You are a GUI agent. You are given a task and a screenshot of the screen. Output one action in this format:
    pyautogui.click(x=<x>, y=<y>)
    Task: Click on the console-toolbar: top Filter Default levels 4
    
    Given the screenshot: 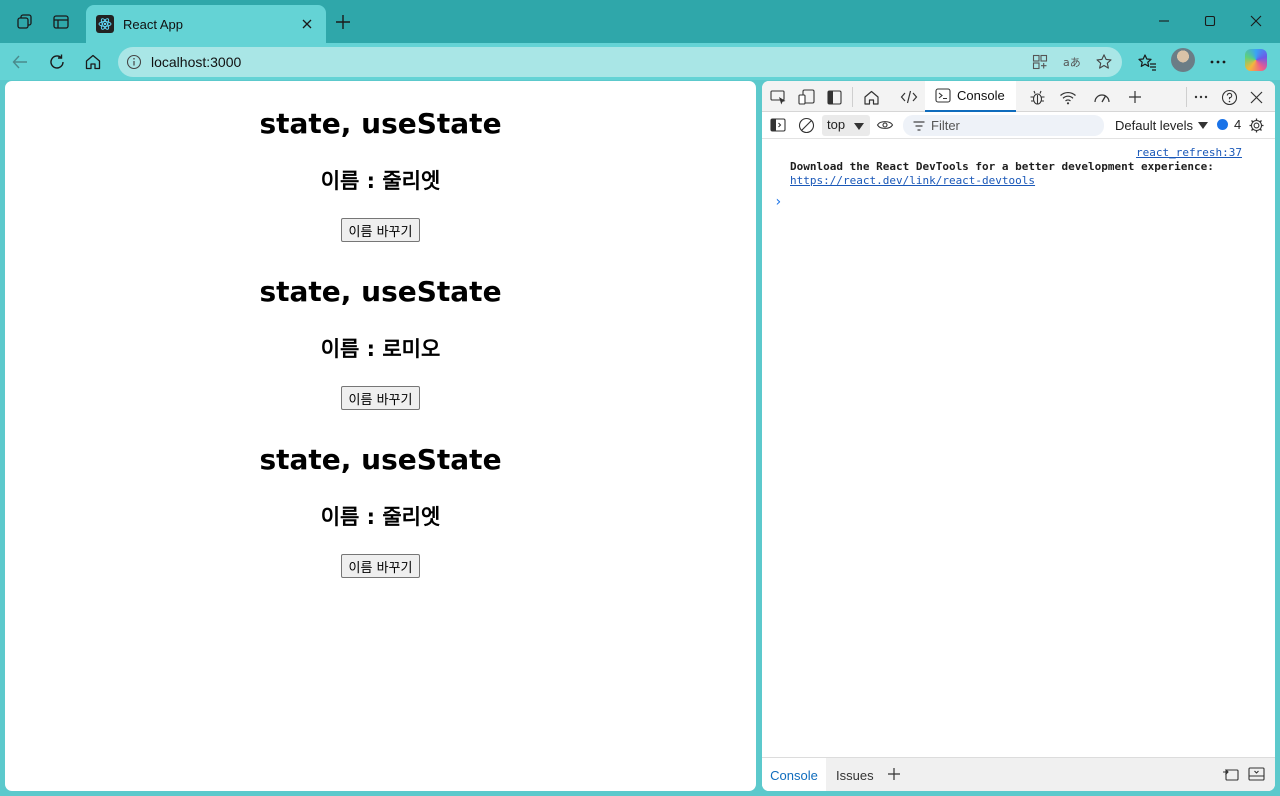 What is the action you would take?
    pyautogui.click(x=1018, y=125)
    